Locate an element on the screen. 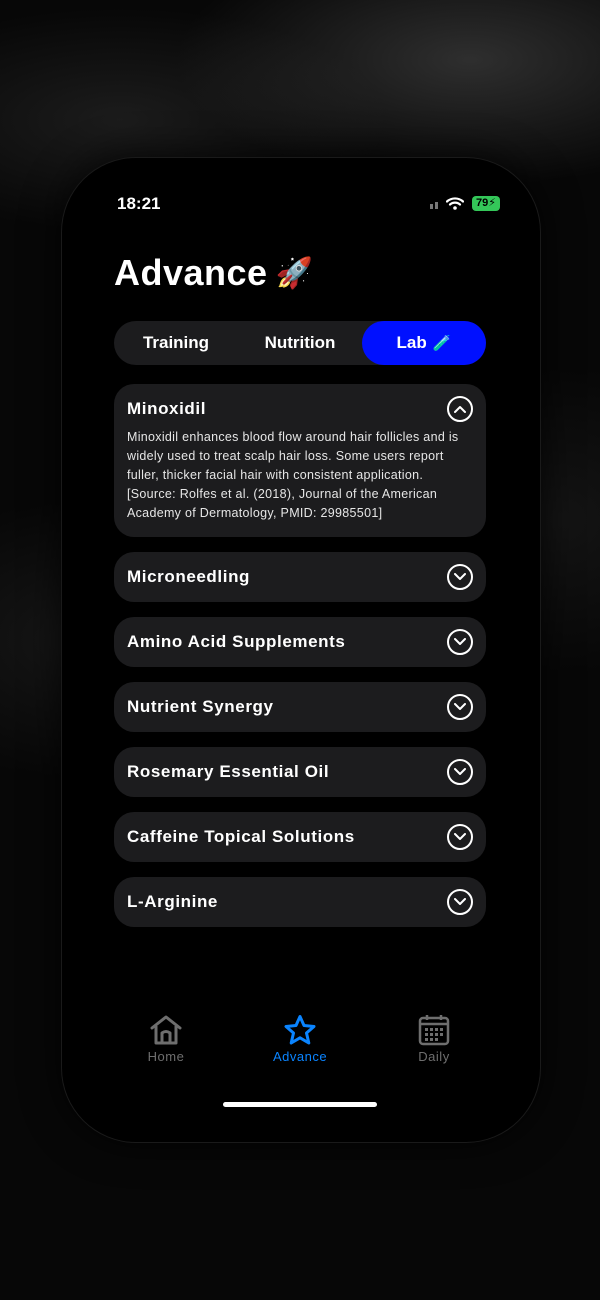  accordion-header-l-arginine: L-Arginine is located at coordinates (300, 902).